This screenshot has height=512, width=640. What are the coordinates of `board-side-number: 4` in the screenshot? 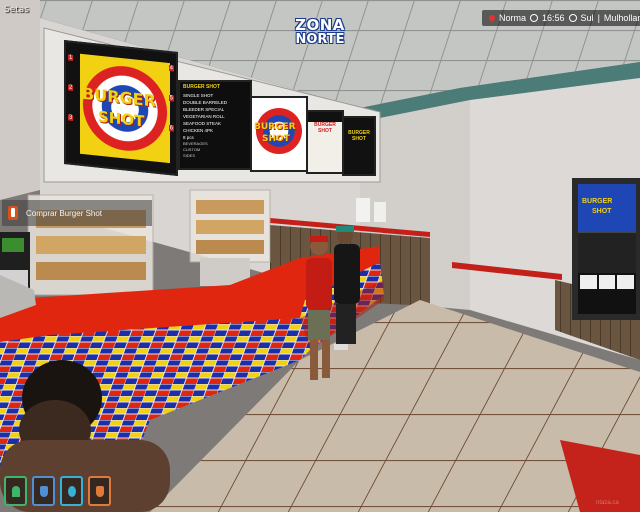 It's located at (171, 68).